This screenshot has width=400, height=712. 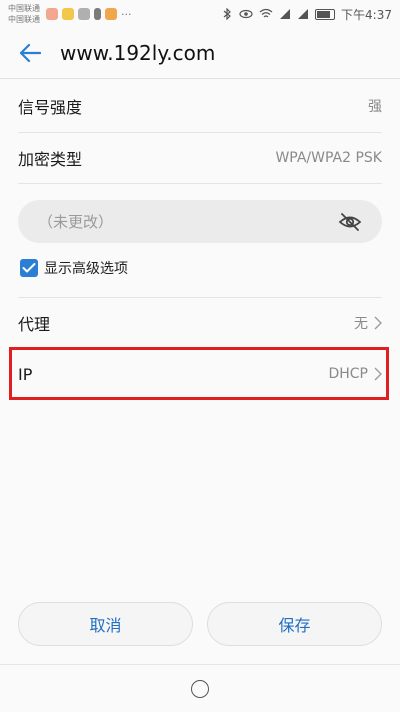 I want to click on page-title: www.192ly.com, so click(x=138, y=53).